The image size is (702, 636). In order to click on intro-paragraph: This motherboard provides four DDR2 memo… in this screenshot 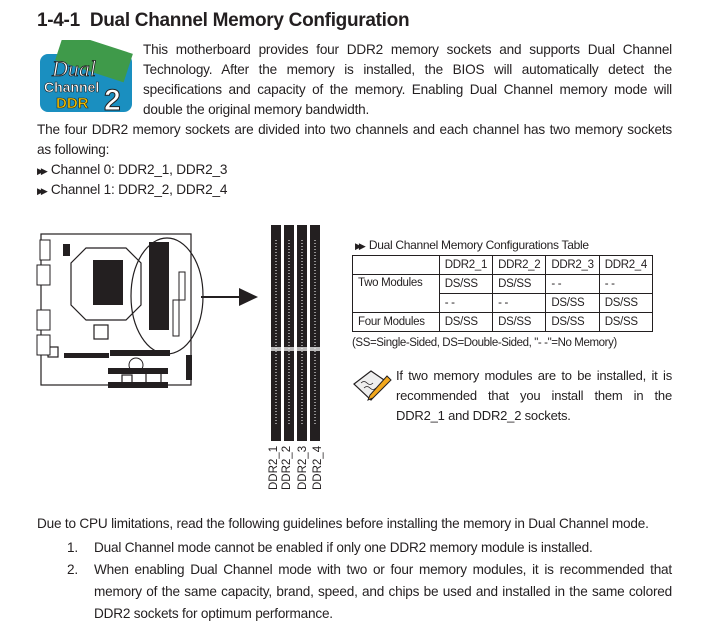, I will do `click(407, 79)`.